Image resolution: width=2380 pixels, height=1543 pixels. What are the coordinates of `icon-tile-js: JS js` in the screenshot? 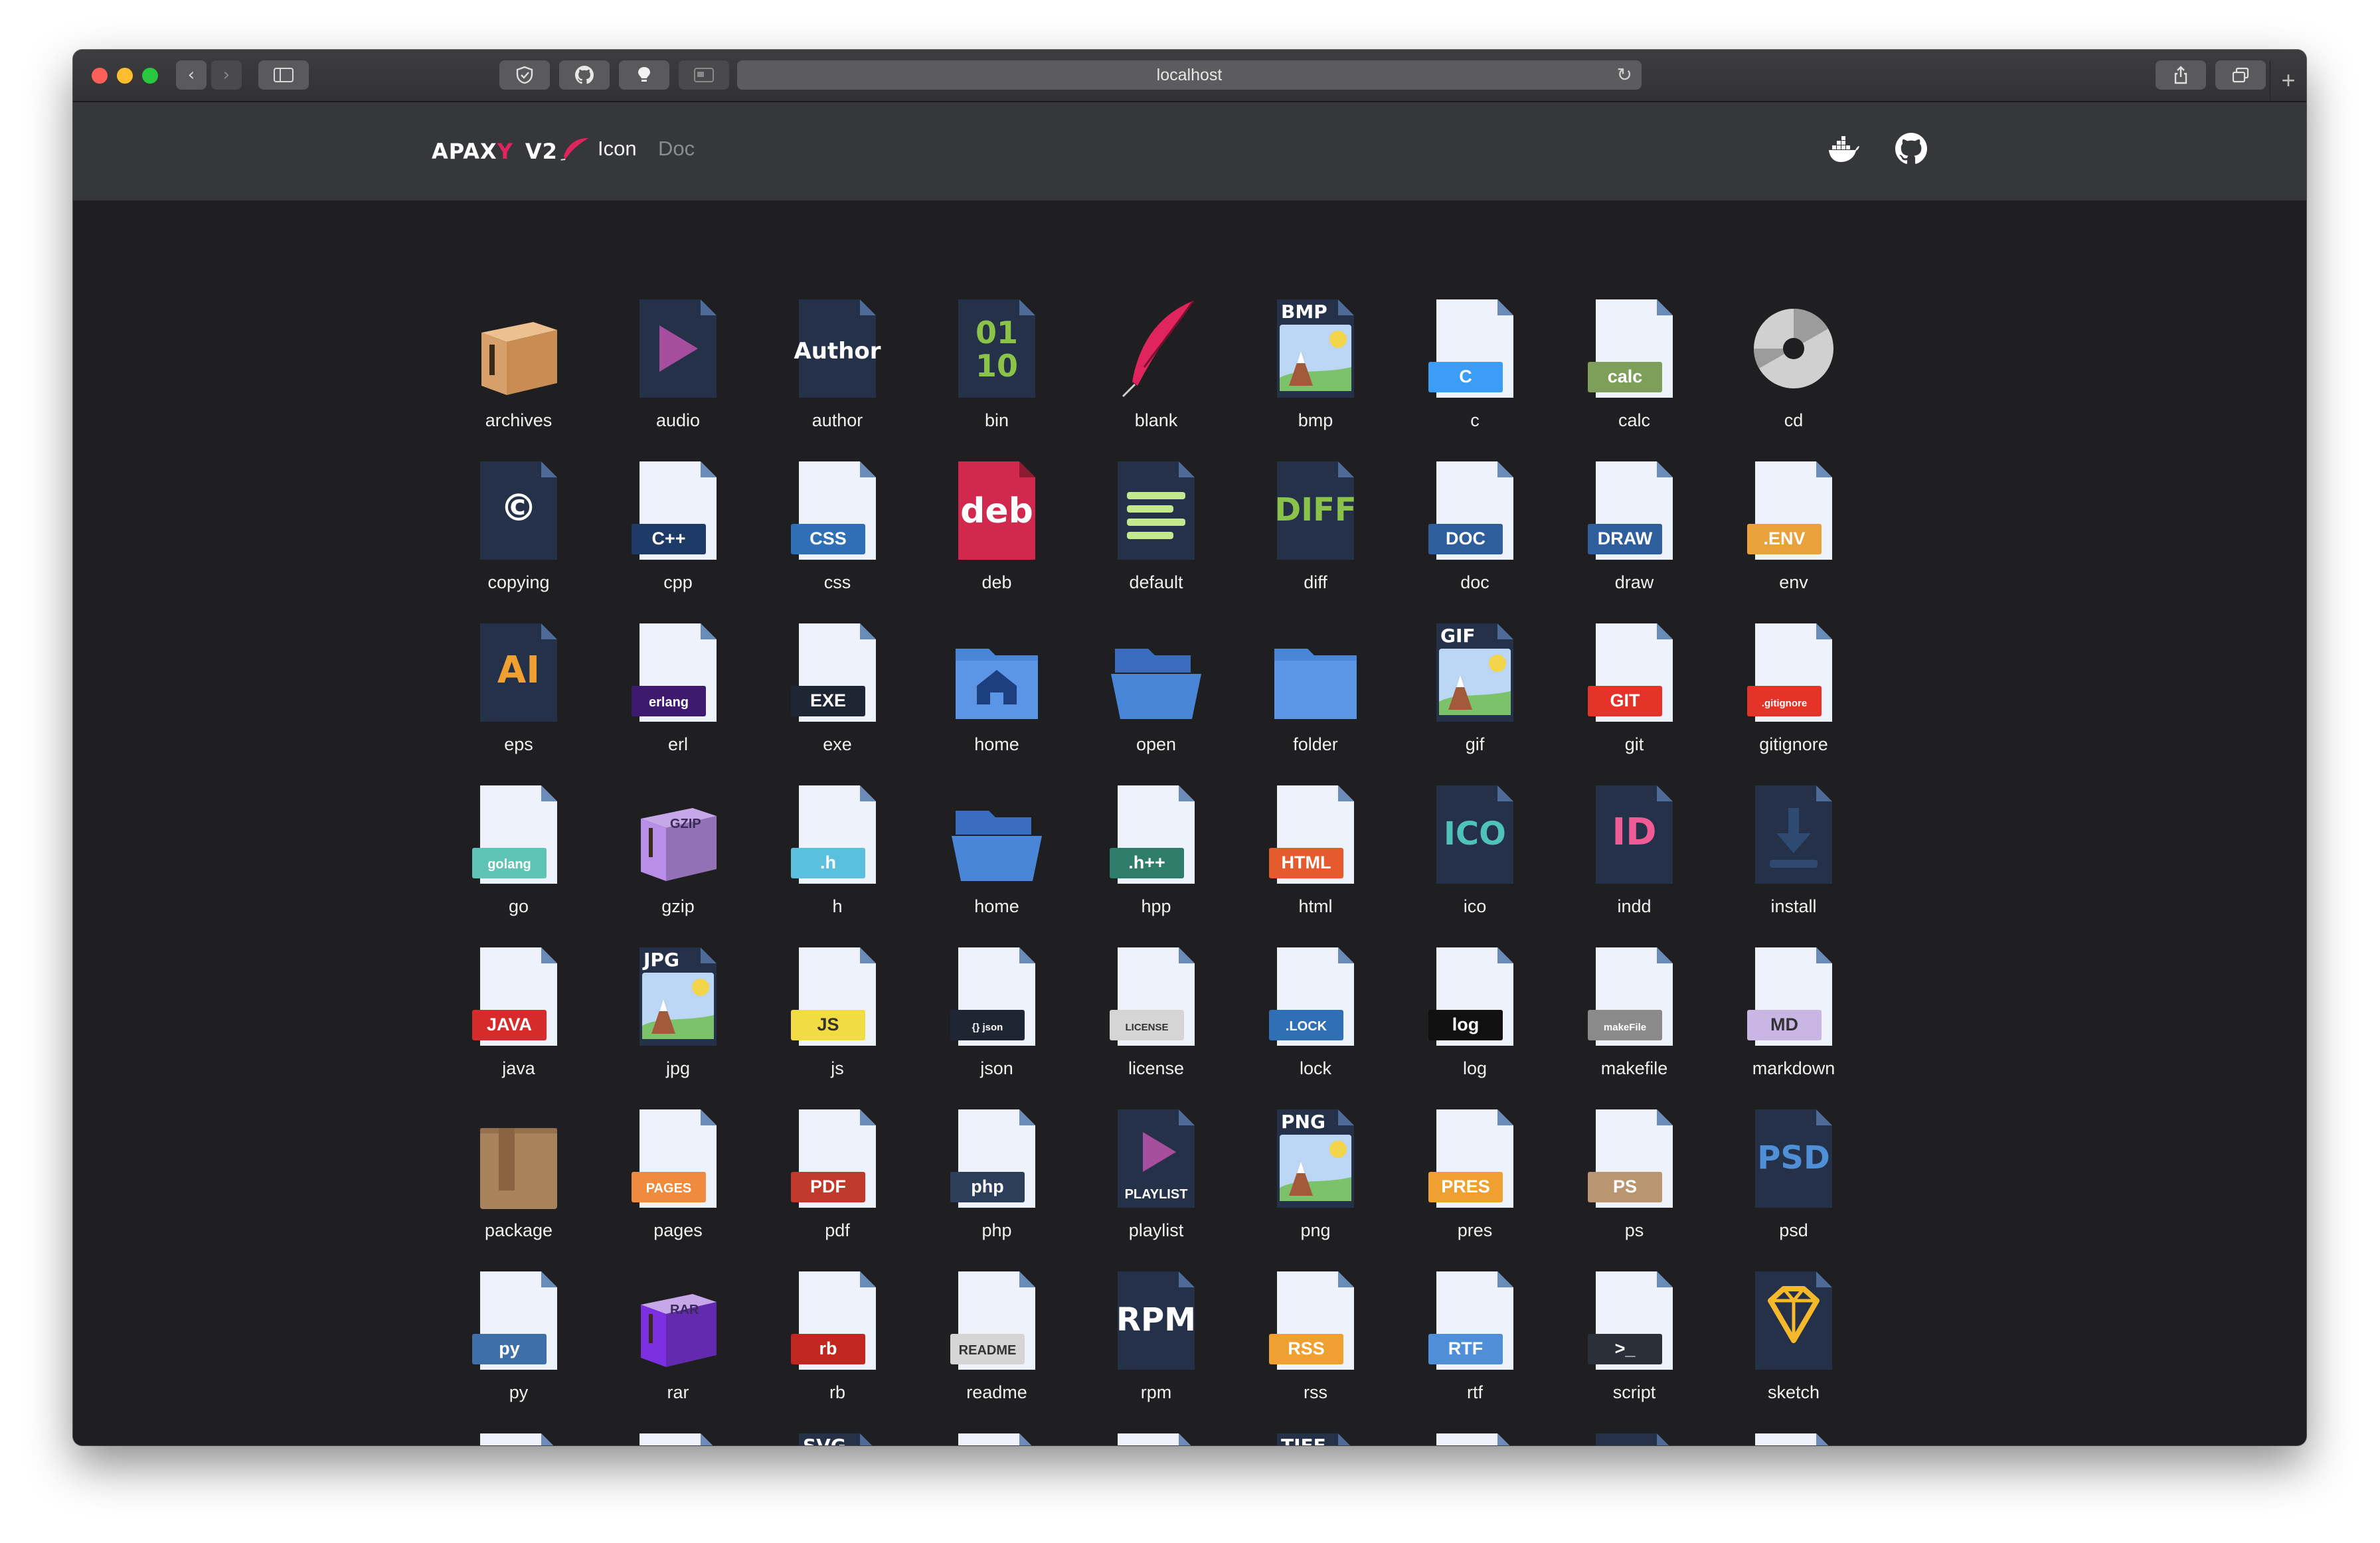 It's located at (824, 1016).